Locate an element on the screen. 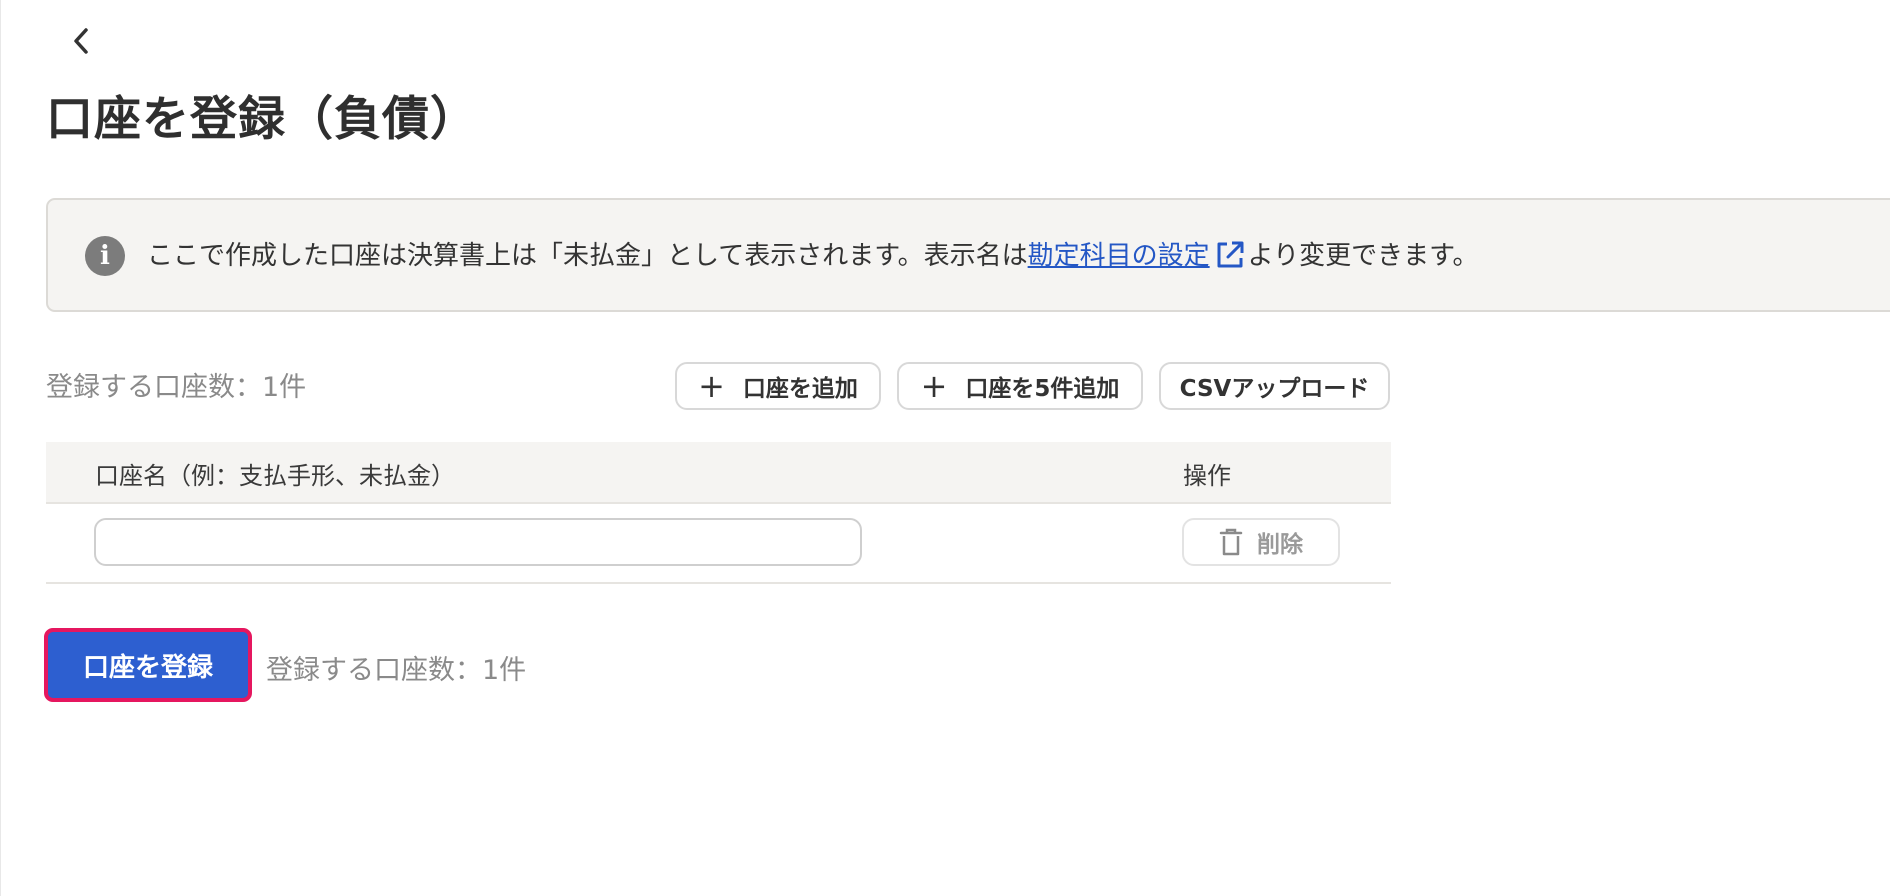 This screenshot has width=1890, height=896. notice-text-after: より変更できます。 is located at coordinates (1363, 256).